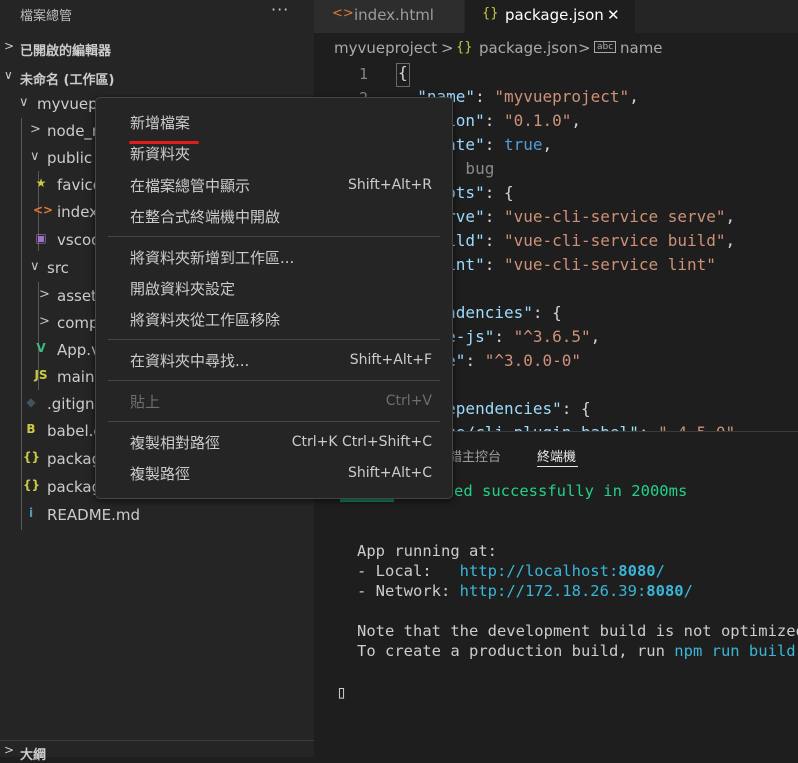  Describe the element at coordinates (361, 442) in the screenshot. I see `menu-item-shortcut: Ctrl+K Ctrl+Shift+C` at that location.